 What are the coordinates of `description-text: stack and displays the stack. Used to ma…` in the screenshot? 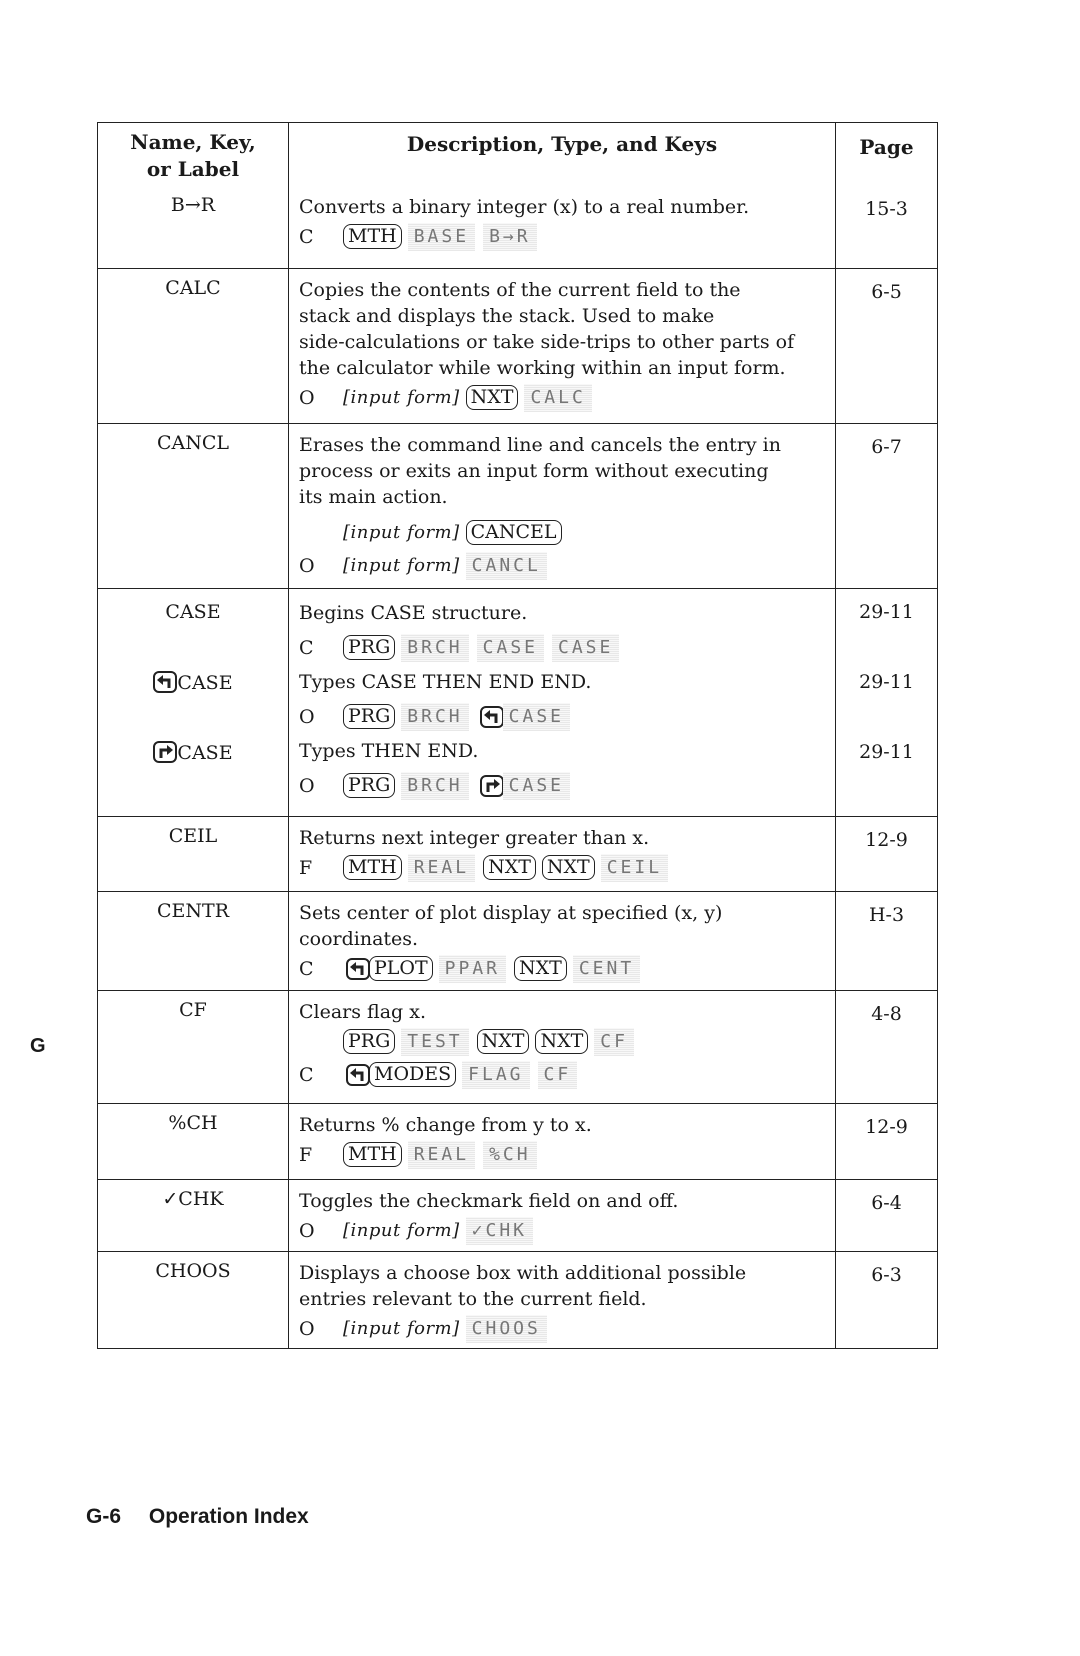 It's located at (507, 316).